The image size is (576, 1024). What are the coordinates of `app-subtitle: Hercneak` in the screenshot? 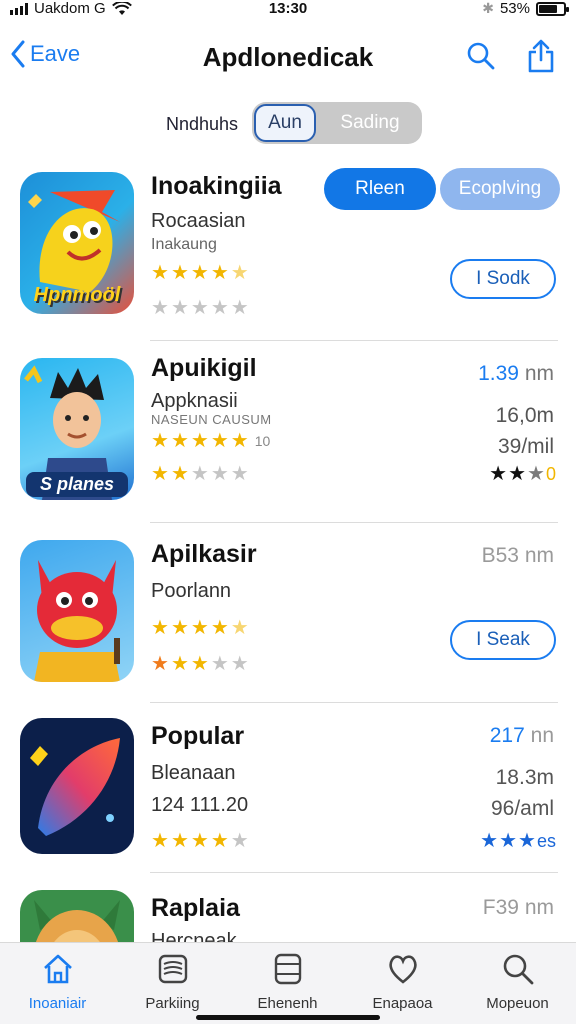 It's located at (194, 936).